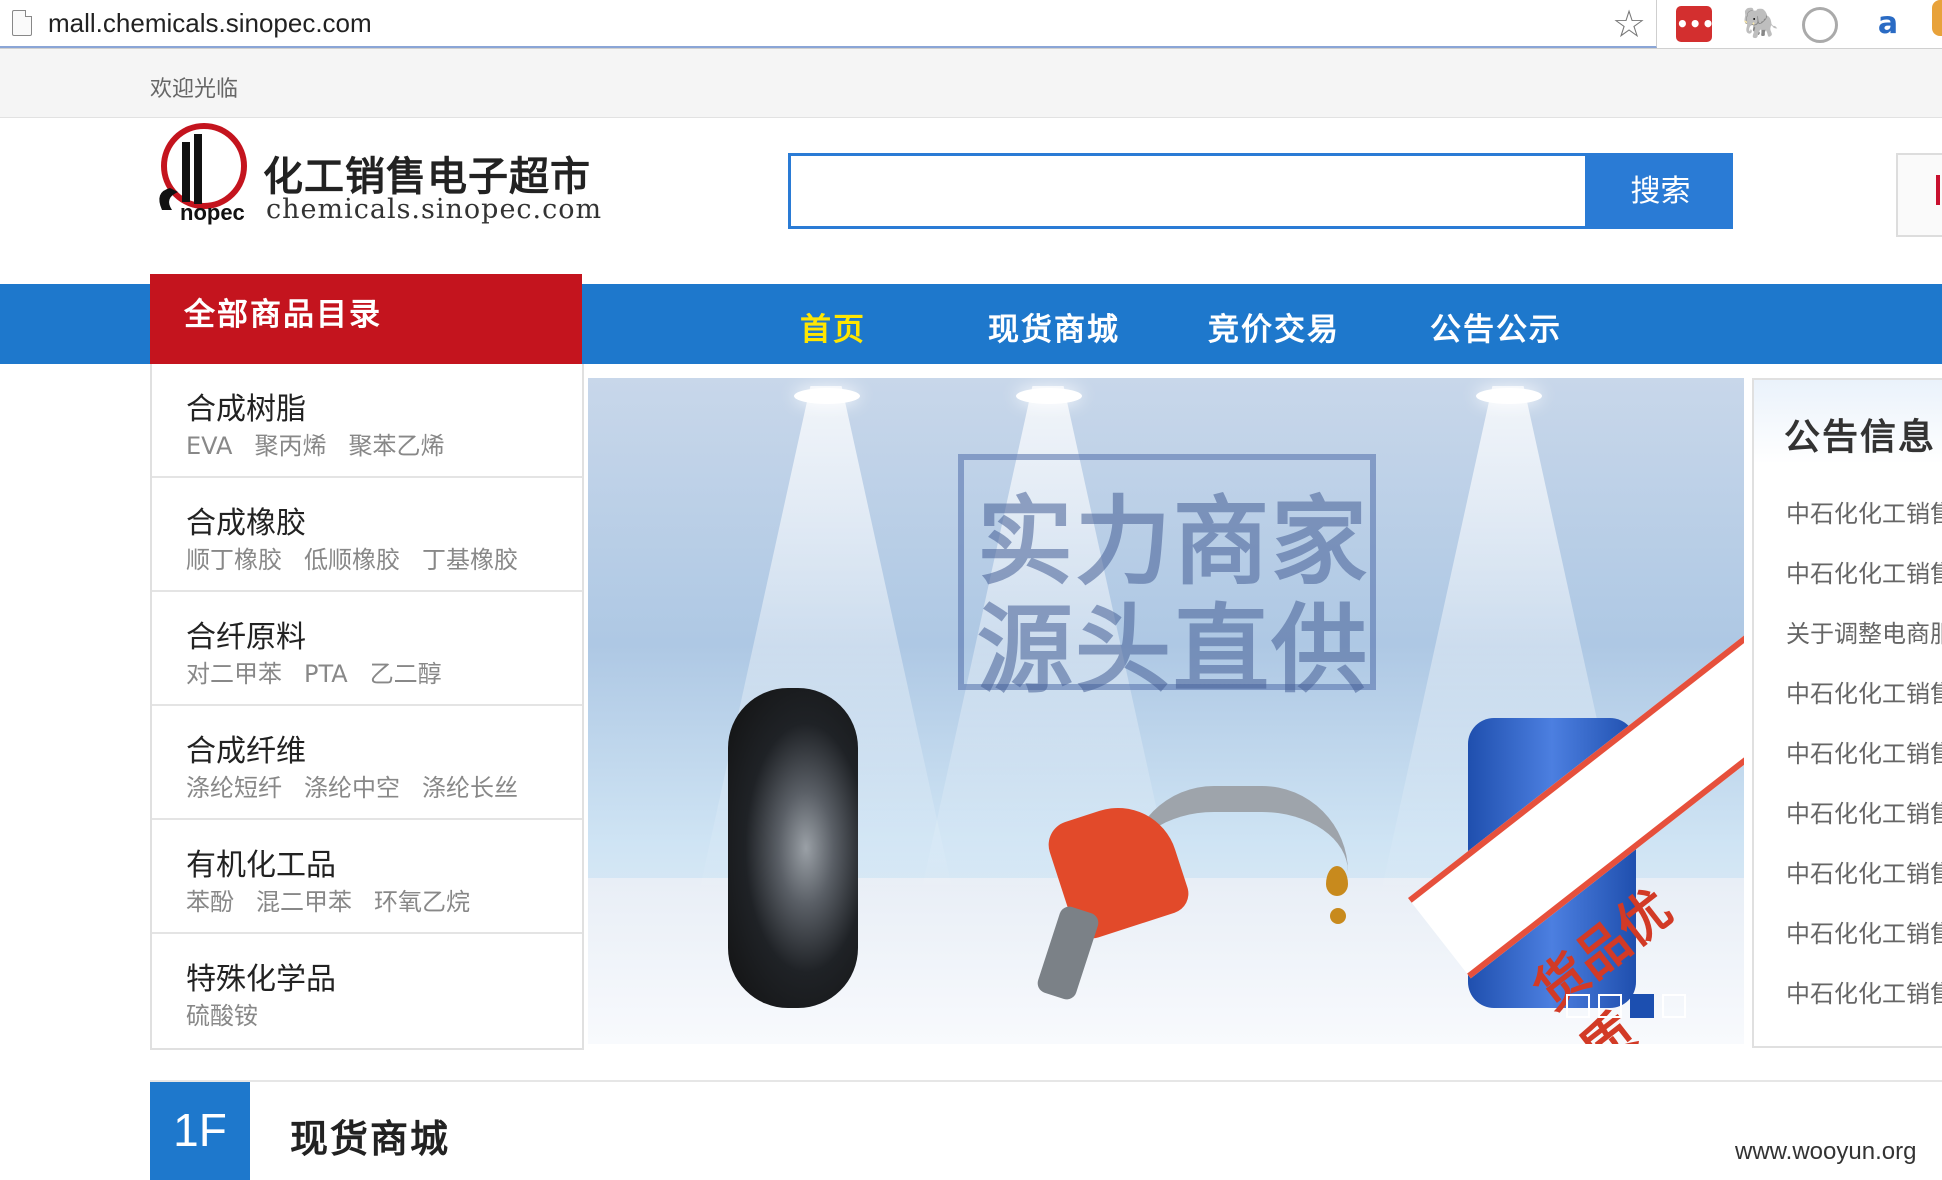 The height and width of the screenshot is (1180, 1942). Describe the element at coordinates (202, 174) in the screenshot. I see `sinopec-logo-icon: nopec` at that location.